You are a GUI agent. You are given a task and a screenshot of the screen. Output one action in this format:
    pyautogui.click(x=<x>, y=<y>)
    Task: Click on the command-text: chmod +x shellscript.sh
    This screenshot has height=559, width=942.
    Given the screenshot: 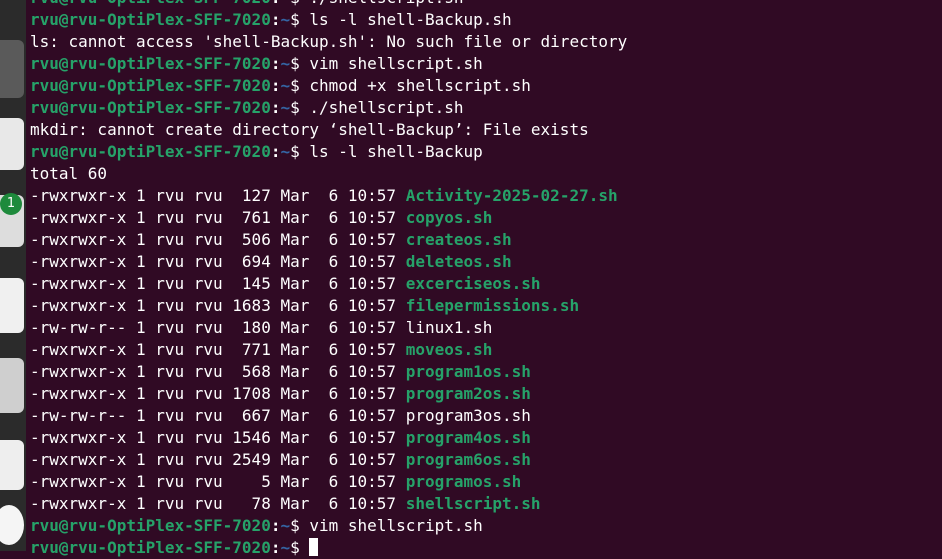 What is the action you would take?
    pyautogui.click(x=415, y=85)
    